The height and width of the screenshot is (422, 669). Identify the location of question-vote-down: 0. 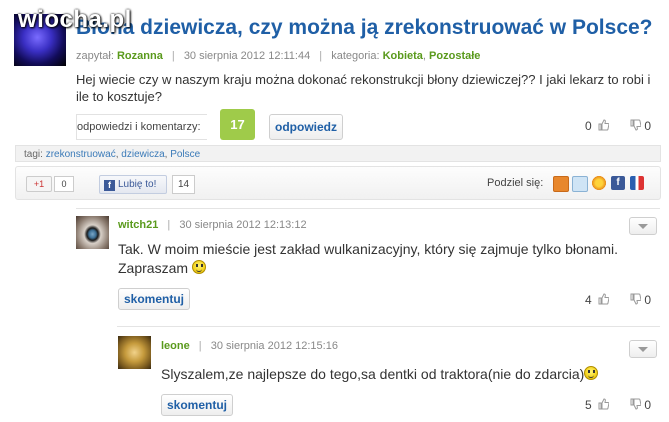
(639, 126).